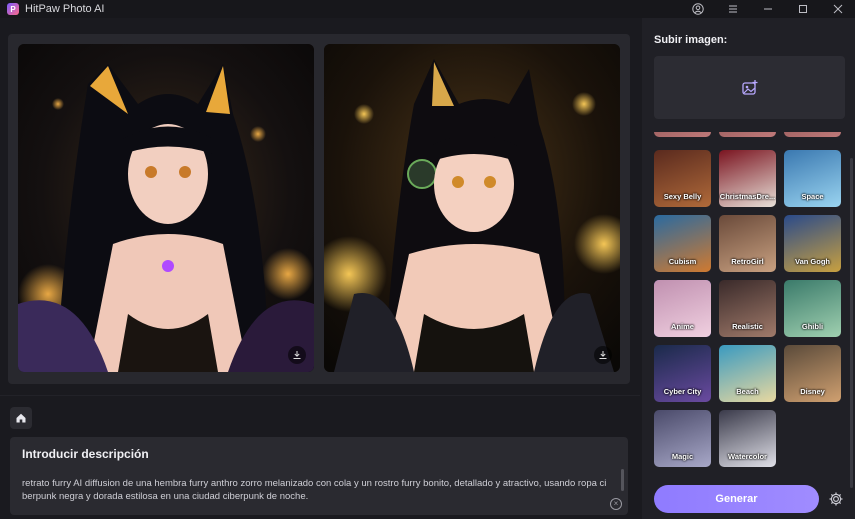 The width and height of the screenshot is (855, 519). I want to click on style-label: Sexy Belly, so click(682, 196).